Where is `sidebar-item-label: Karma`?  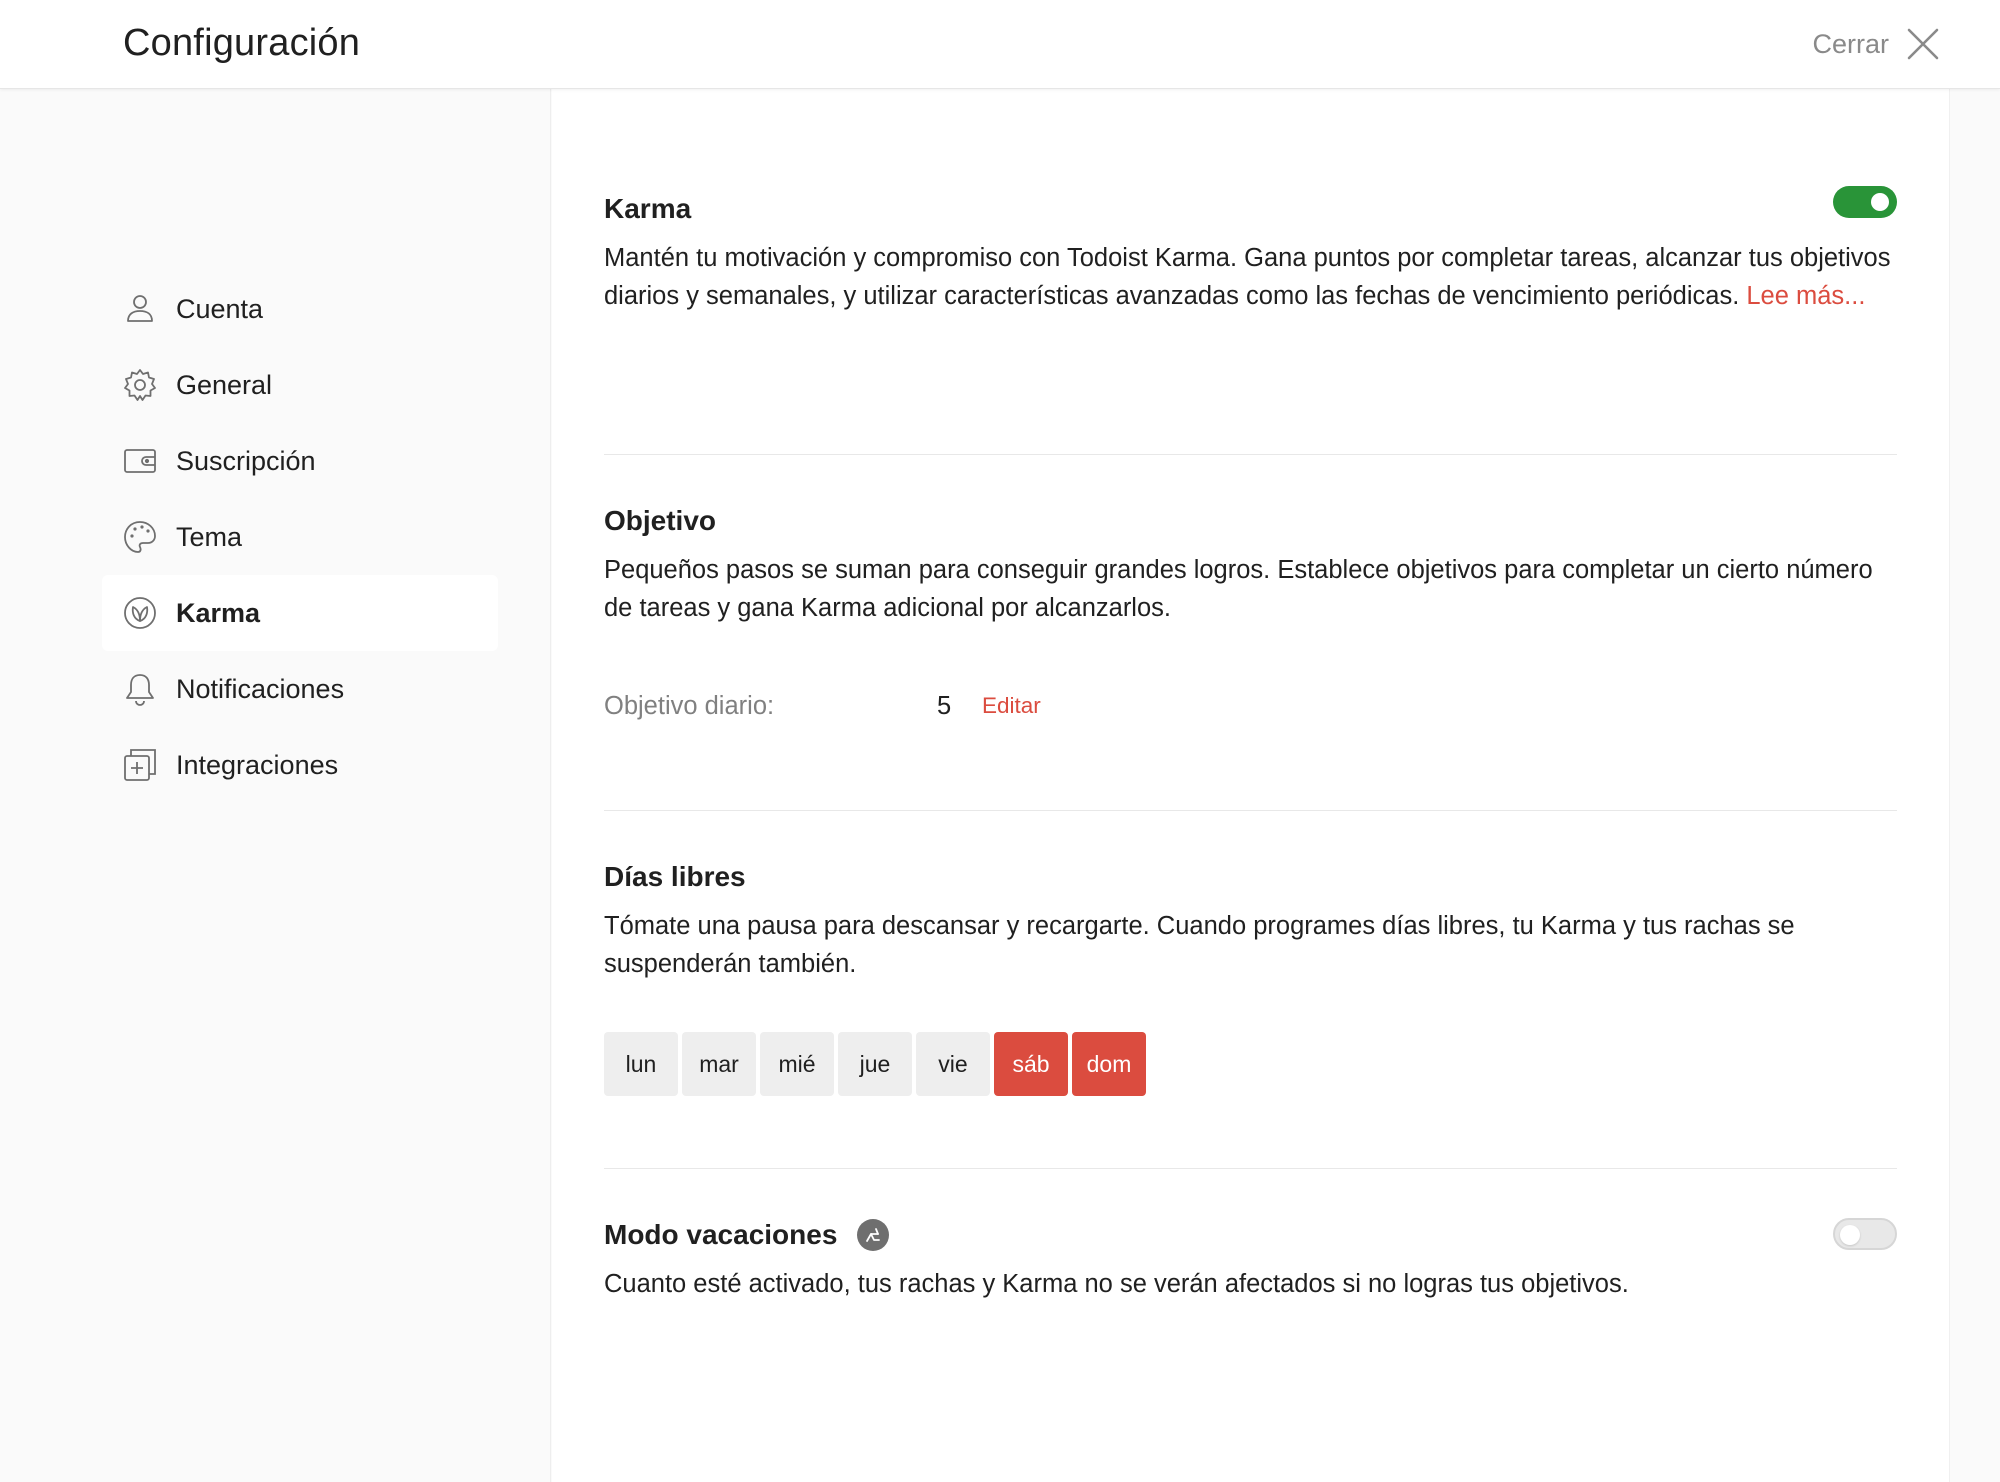 sidebar-item-label: Karma is located at coordinates (218, 612).